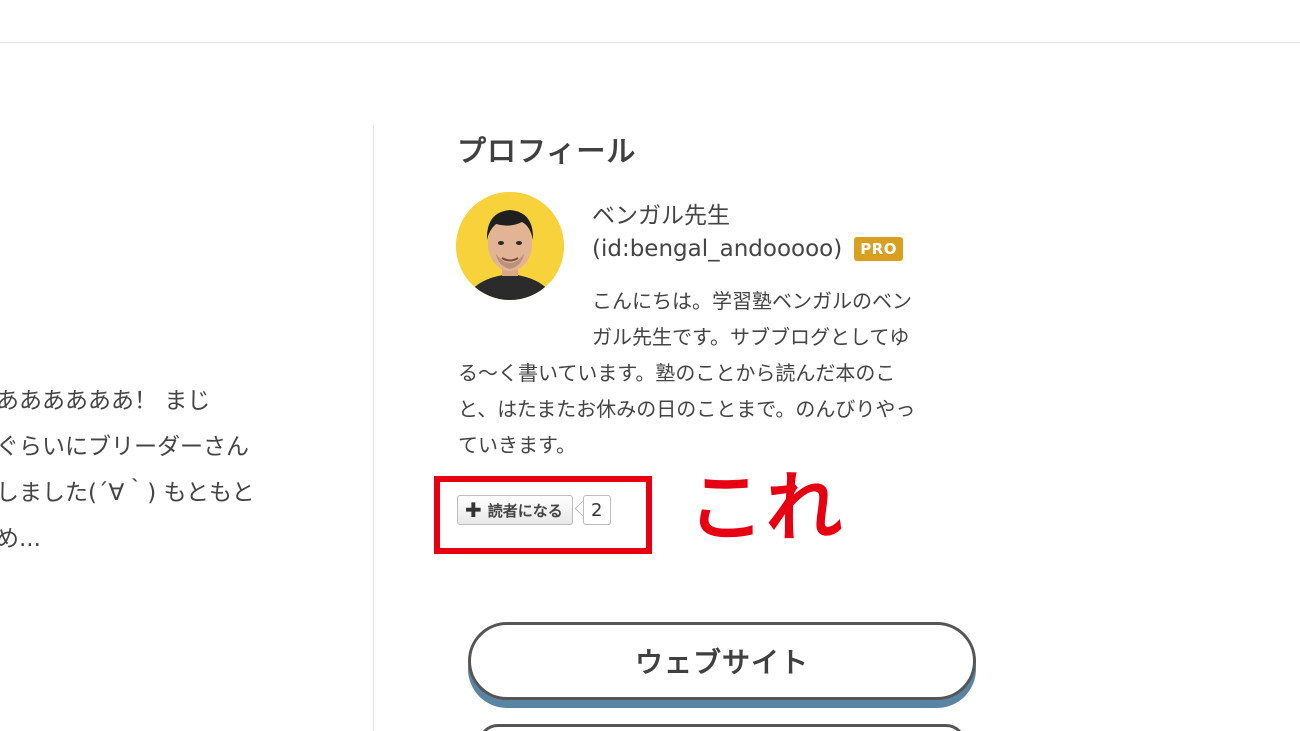 The width and height of the screenshot is (1300, 731). I want to click on description-line: こんにちは。学習塾ベンガルのベン, so click(752, 301).